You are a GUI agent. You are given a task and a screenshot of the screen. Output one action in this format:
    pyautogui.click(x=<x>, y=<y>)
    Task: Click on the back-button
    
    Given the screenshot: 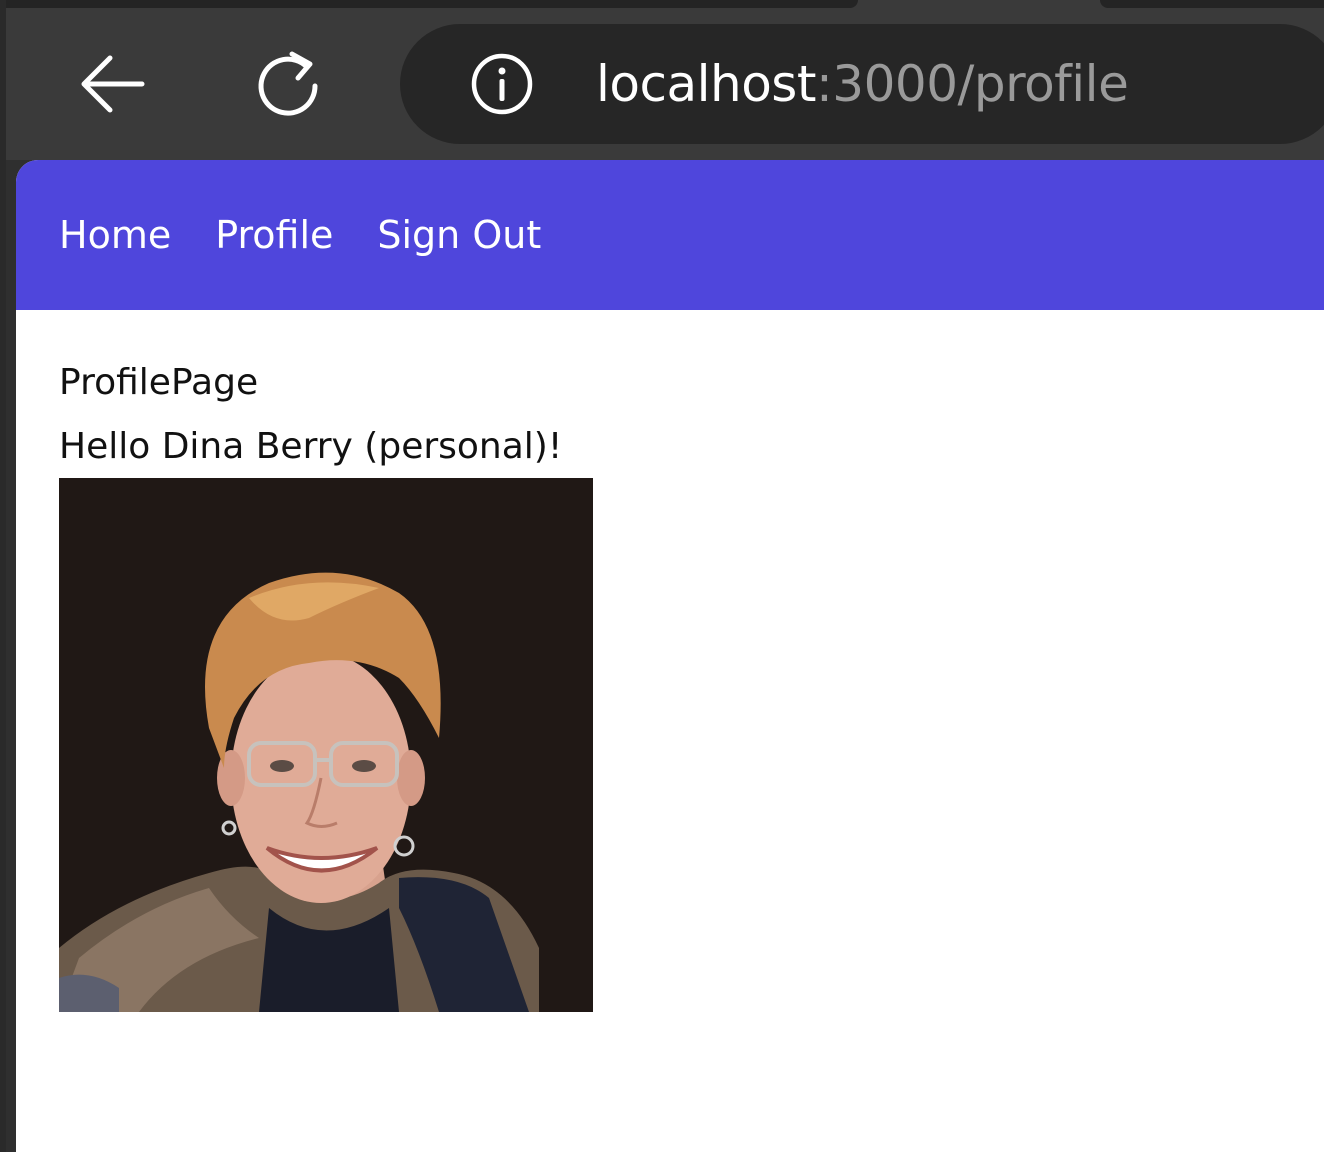 What is the action you would take?
    pyautogui.click(x=112, y=84)
    